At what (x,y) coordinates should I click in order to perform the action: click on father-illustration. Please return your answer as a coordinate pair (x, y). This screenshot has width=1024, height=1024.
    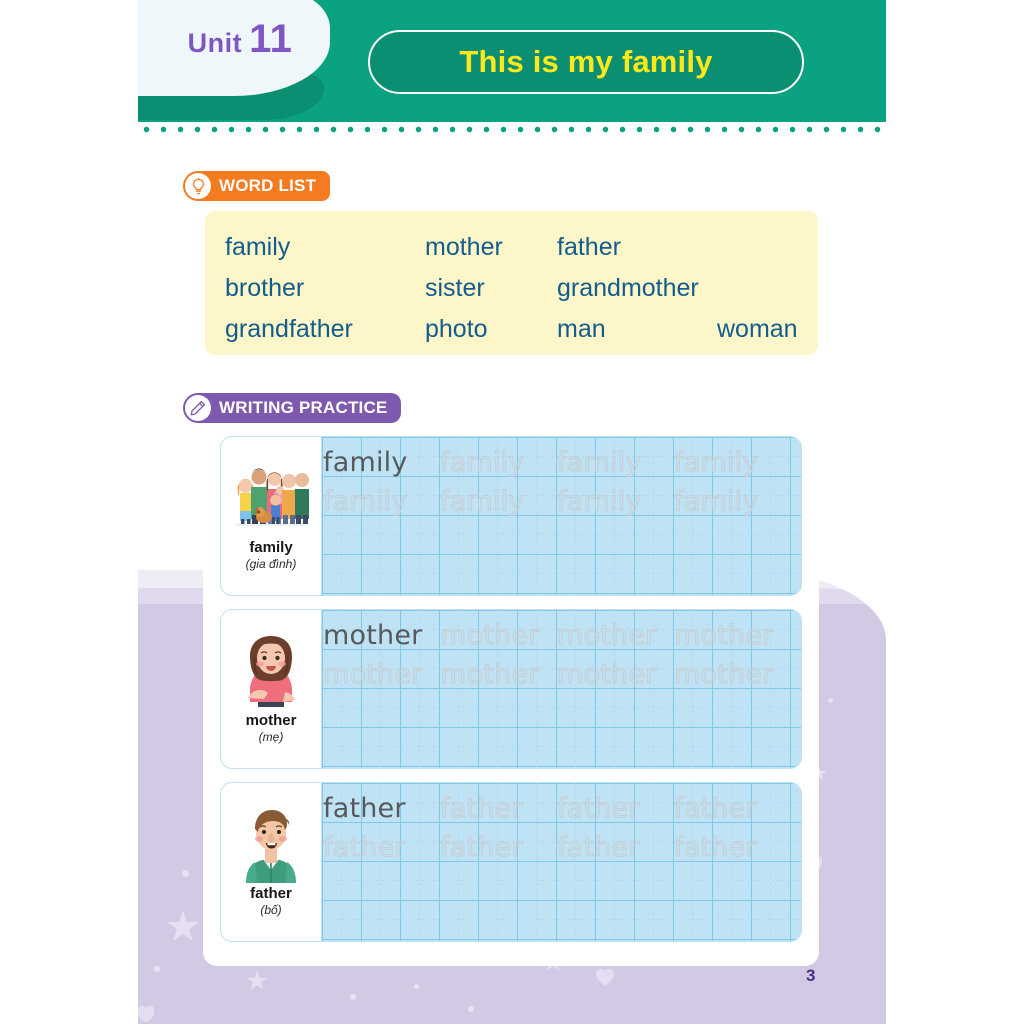
    Looking at the image, I should click on (271, 837).